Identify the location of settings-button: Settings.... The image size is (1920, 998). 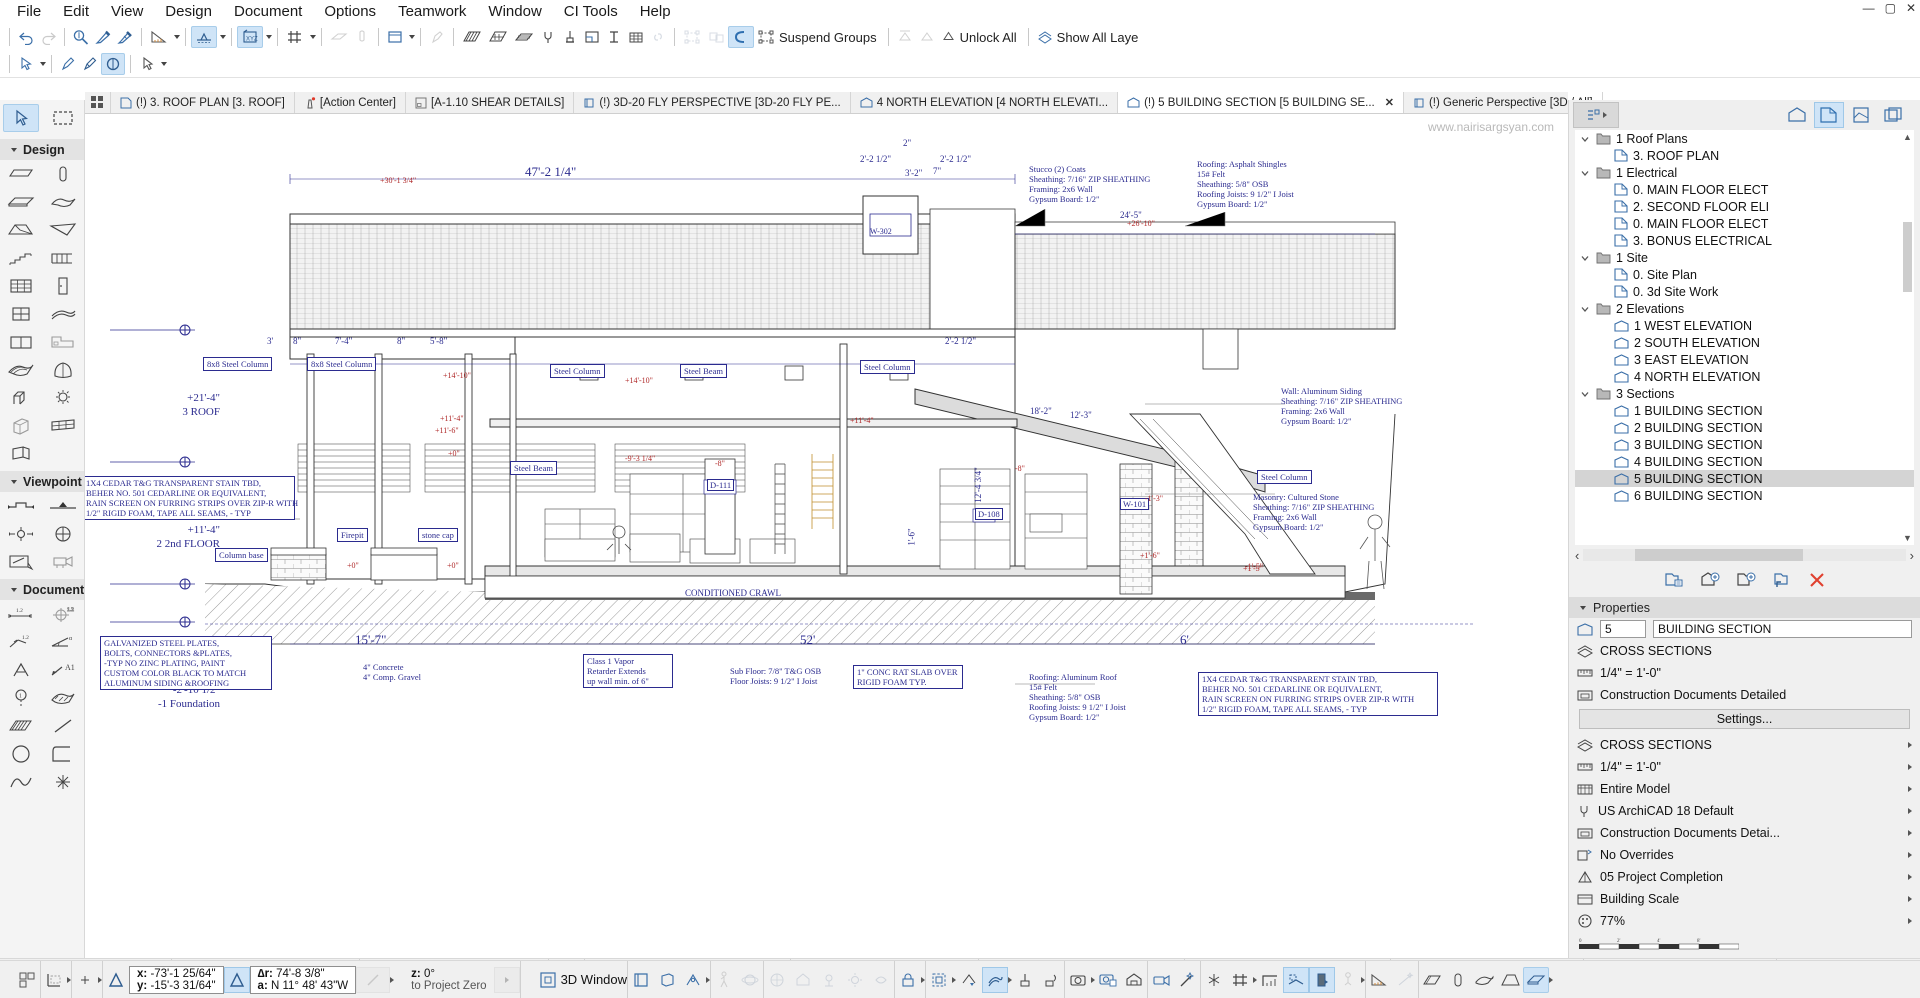
(1744, 719).